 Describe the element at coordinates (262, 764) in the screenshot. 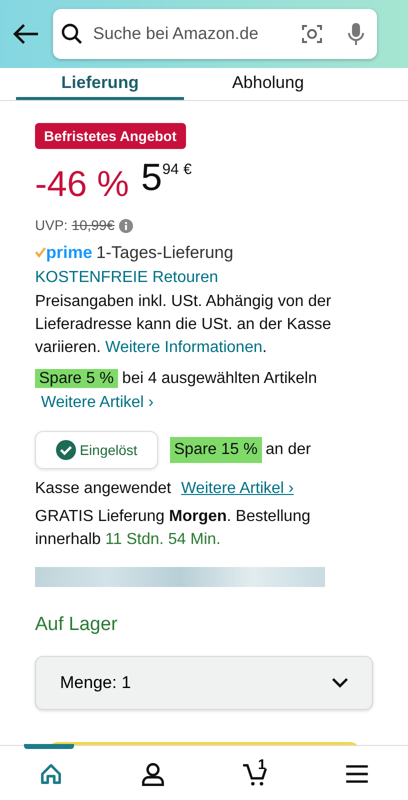

I see `cart-count: 1` at that location.